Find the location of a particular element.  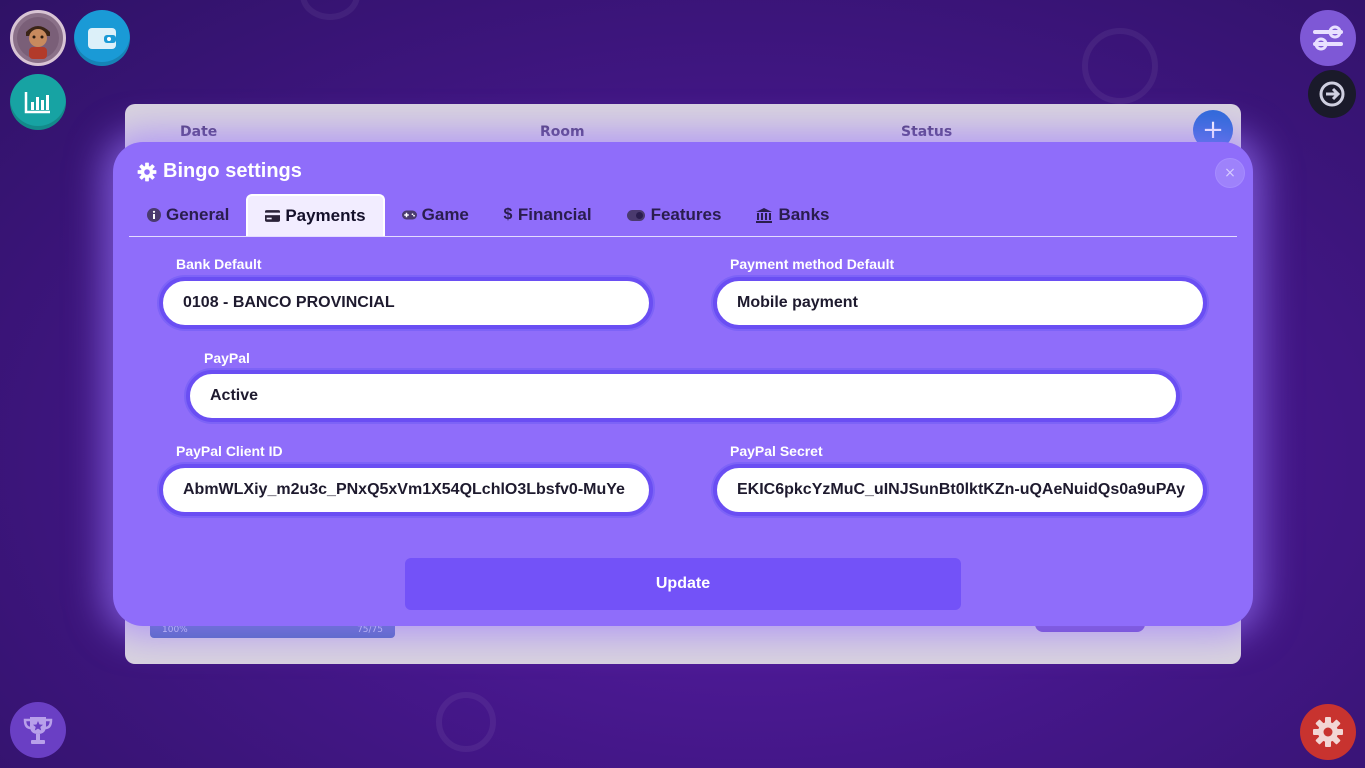

tab-label: Game is located at coordinates (445, 214).